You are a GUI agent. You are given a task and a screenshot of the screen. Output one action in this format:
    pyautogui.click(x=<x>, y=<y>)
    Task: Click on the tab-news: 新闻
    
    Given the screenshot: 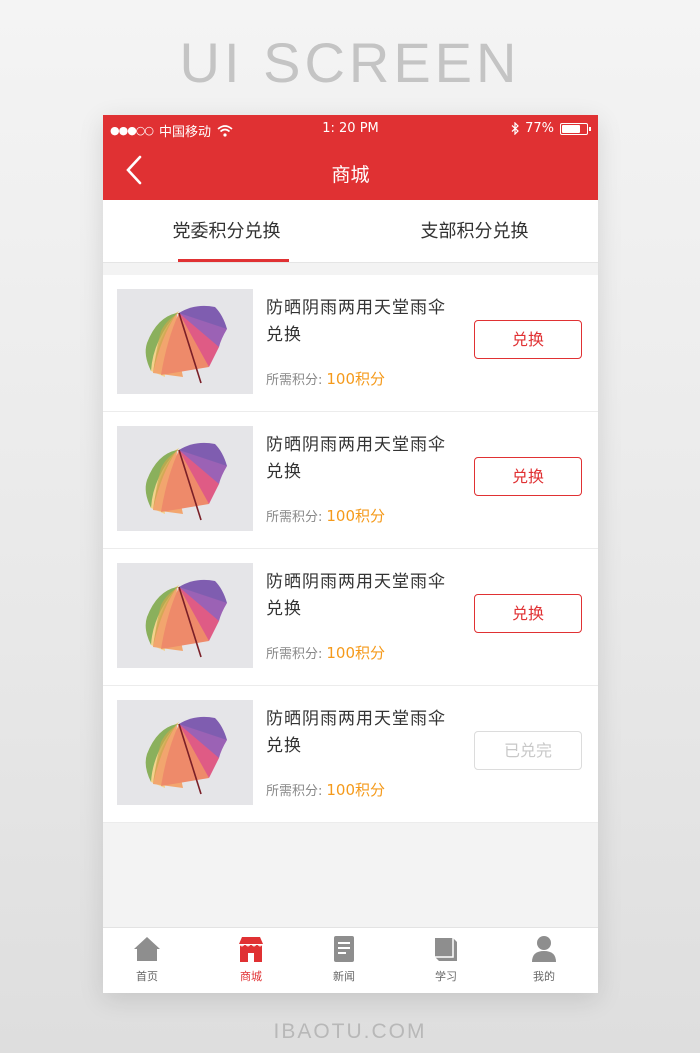 What is the action you would take?
    pyautogui.click(x=344, y=959)
    